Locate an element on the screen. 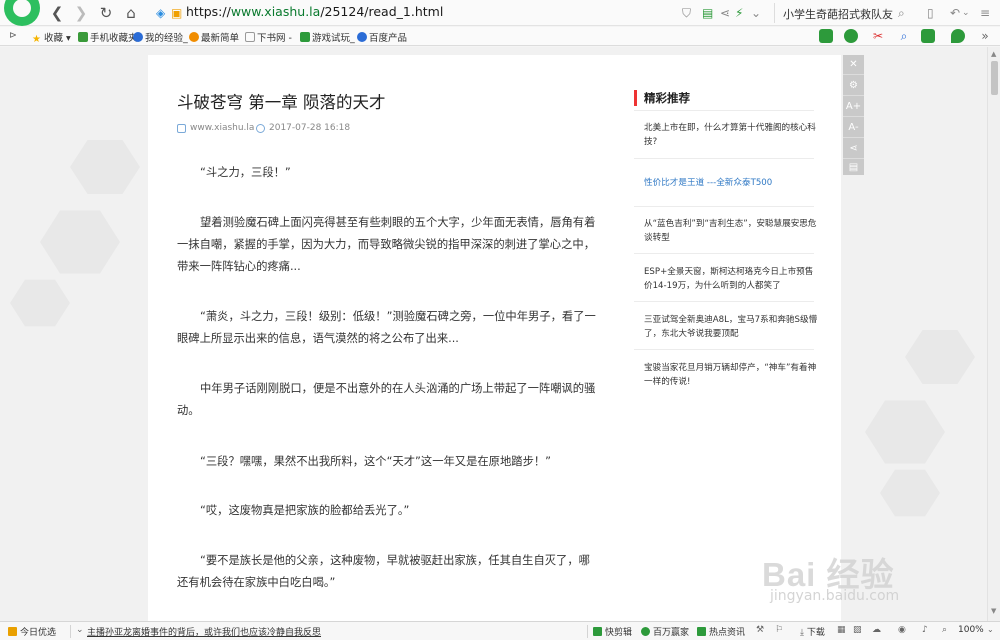  sidebar-toggle-icon: ⊳ is located at coordinates (13, 35).